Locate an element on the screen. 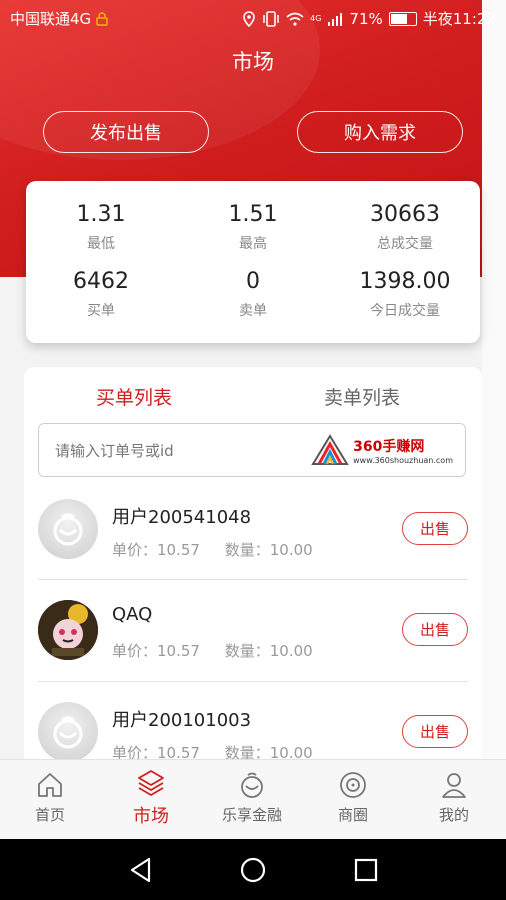 The height and width of the screenshot is (900, 506). stat-total-volume: 30663 总成交量 is located at coordinates (405, 227).